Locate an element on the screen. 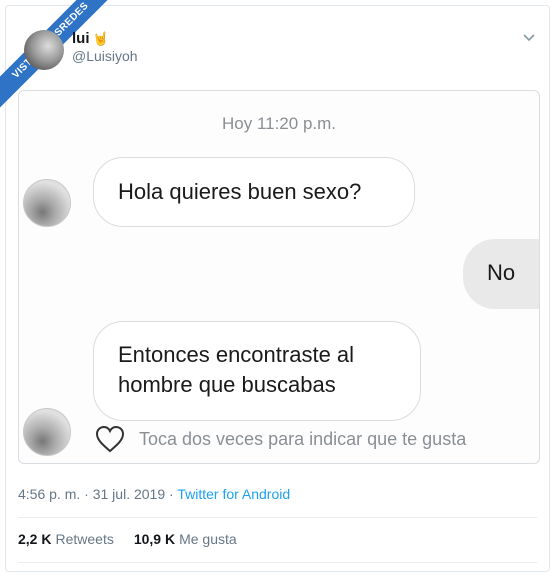 The image size is (555, 577). like-hint: Toca dos veces para indicar que te gusta is located at coordinates (280, 439).